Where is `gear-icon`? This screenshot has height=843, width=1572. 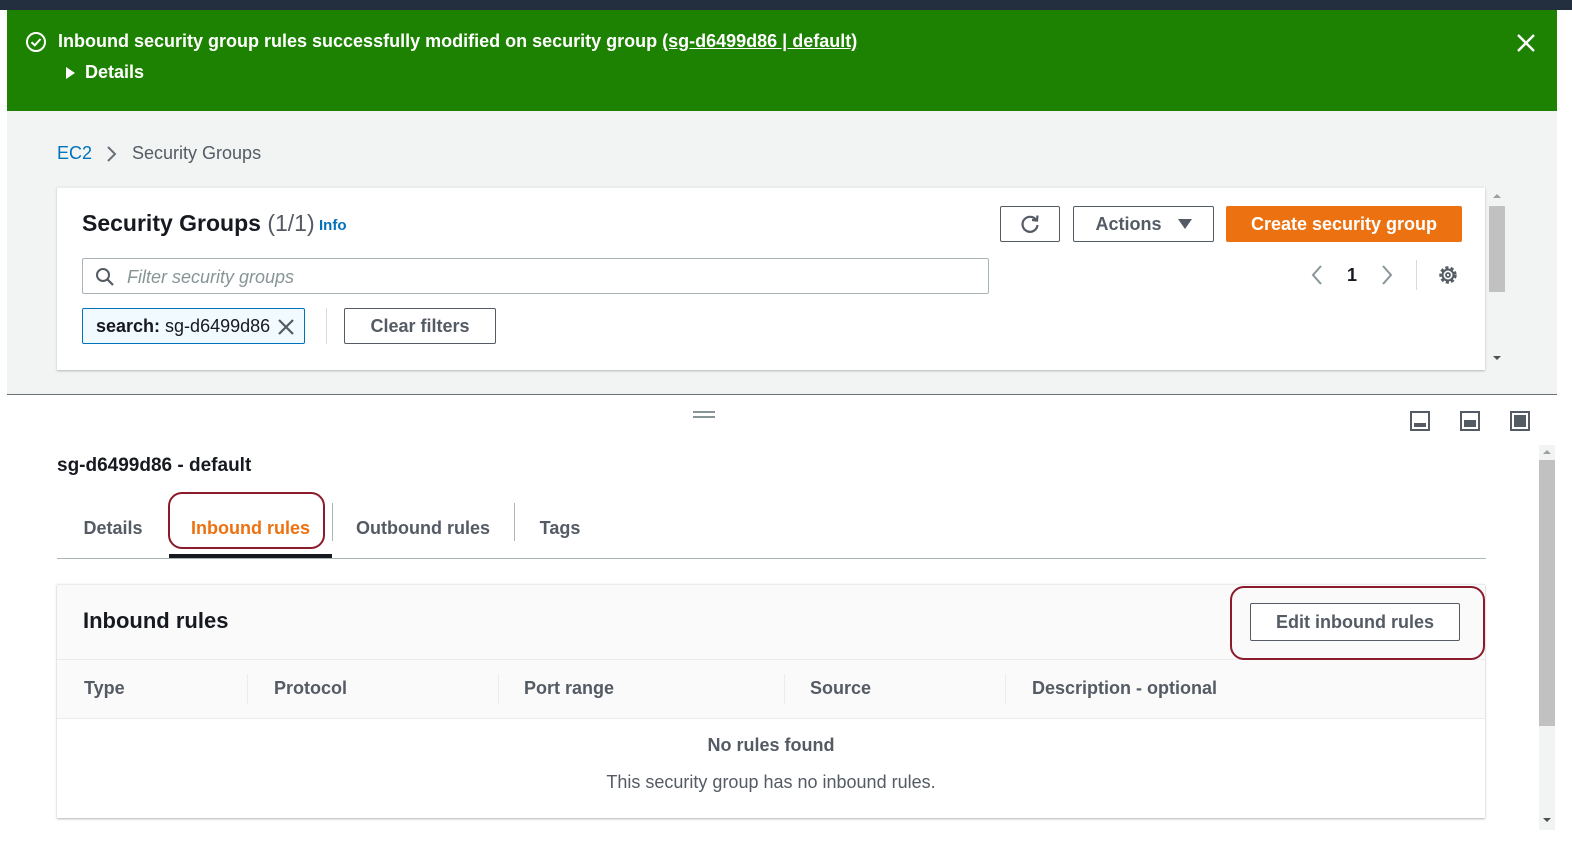 gear-icon is located at coordinates (1448, 275).